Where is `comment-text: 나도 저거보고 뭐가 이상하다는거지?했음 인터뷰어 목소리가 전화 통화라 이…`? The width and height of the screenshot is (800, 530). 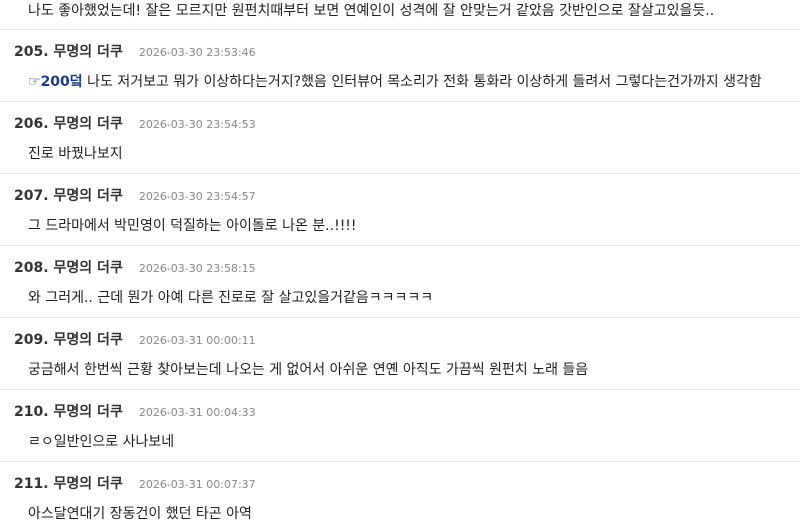 comment-text: 나도 저거보고 뭐가 이상하다는거지?했음 인터뷰어 목소리가 전화 통화라 이… is located at coordinates (422, 82).